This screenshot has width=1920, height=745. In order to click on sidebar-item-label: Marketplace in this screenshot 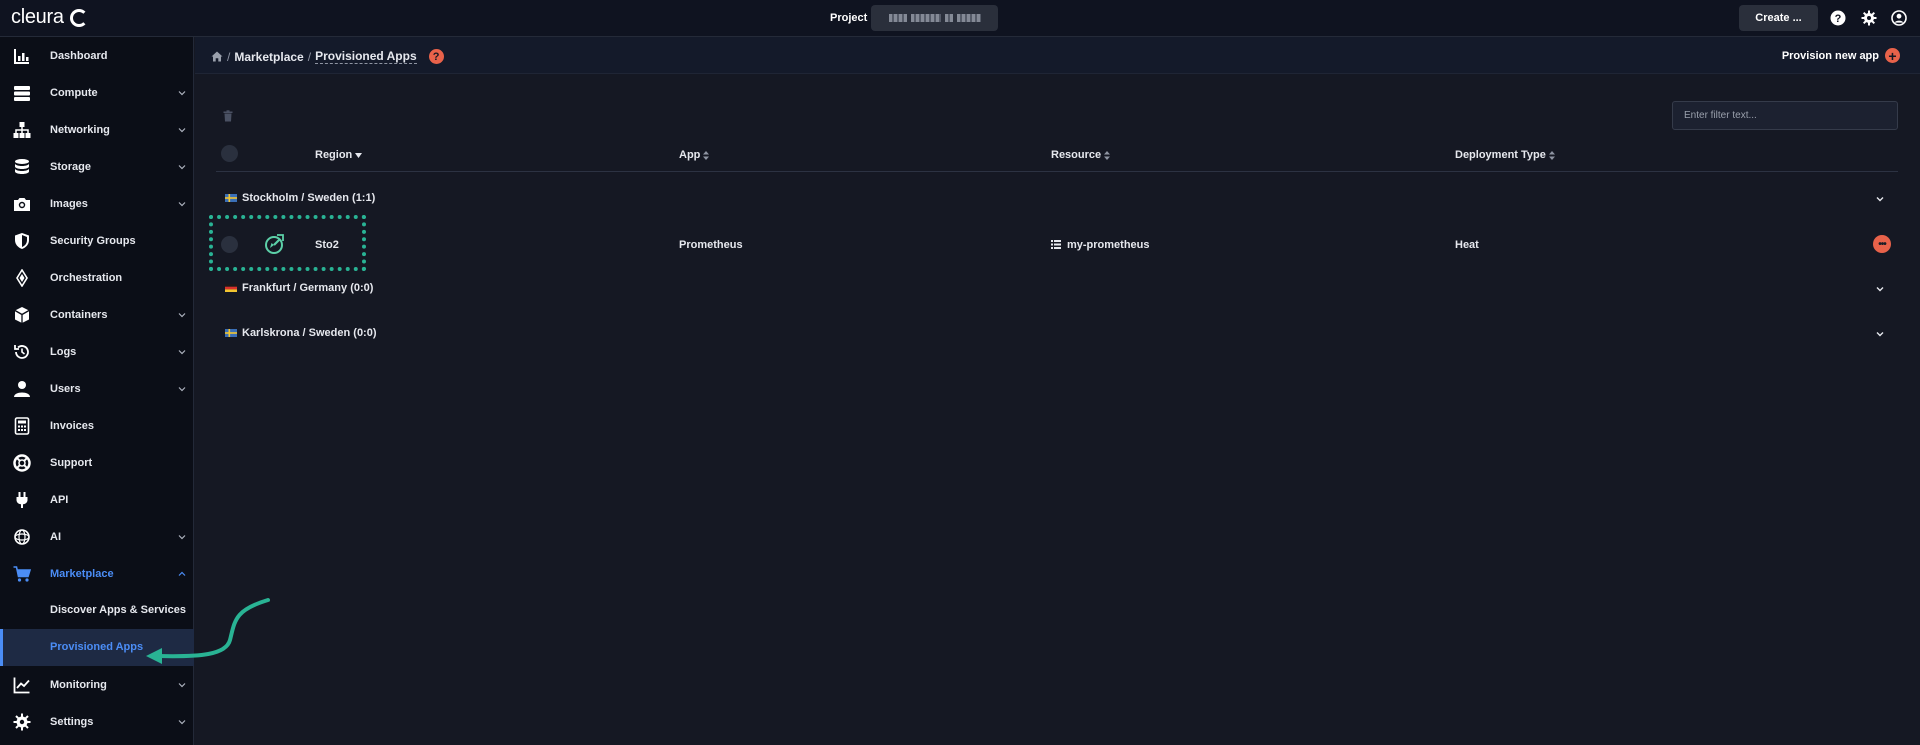, I will do `click(82, 573)`.